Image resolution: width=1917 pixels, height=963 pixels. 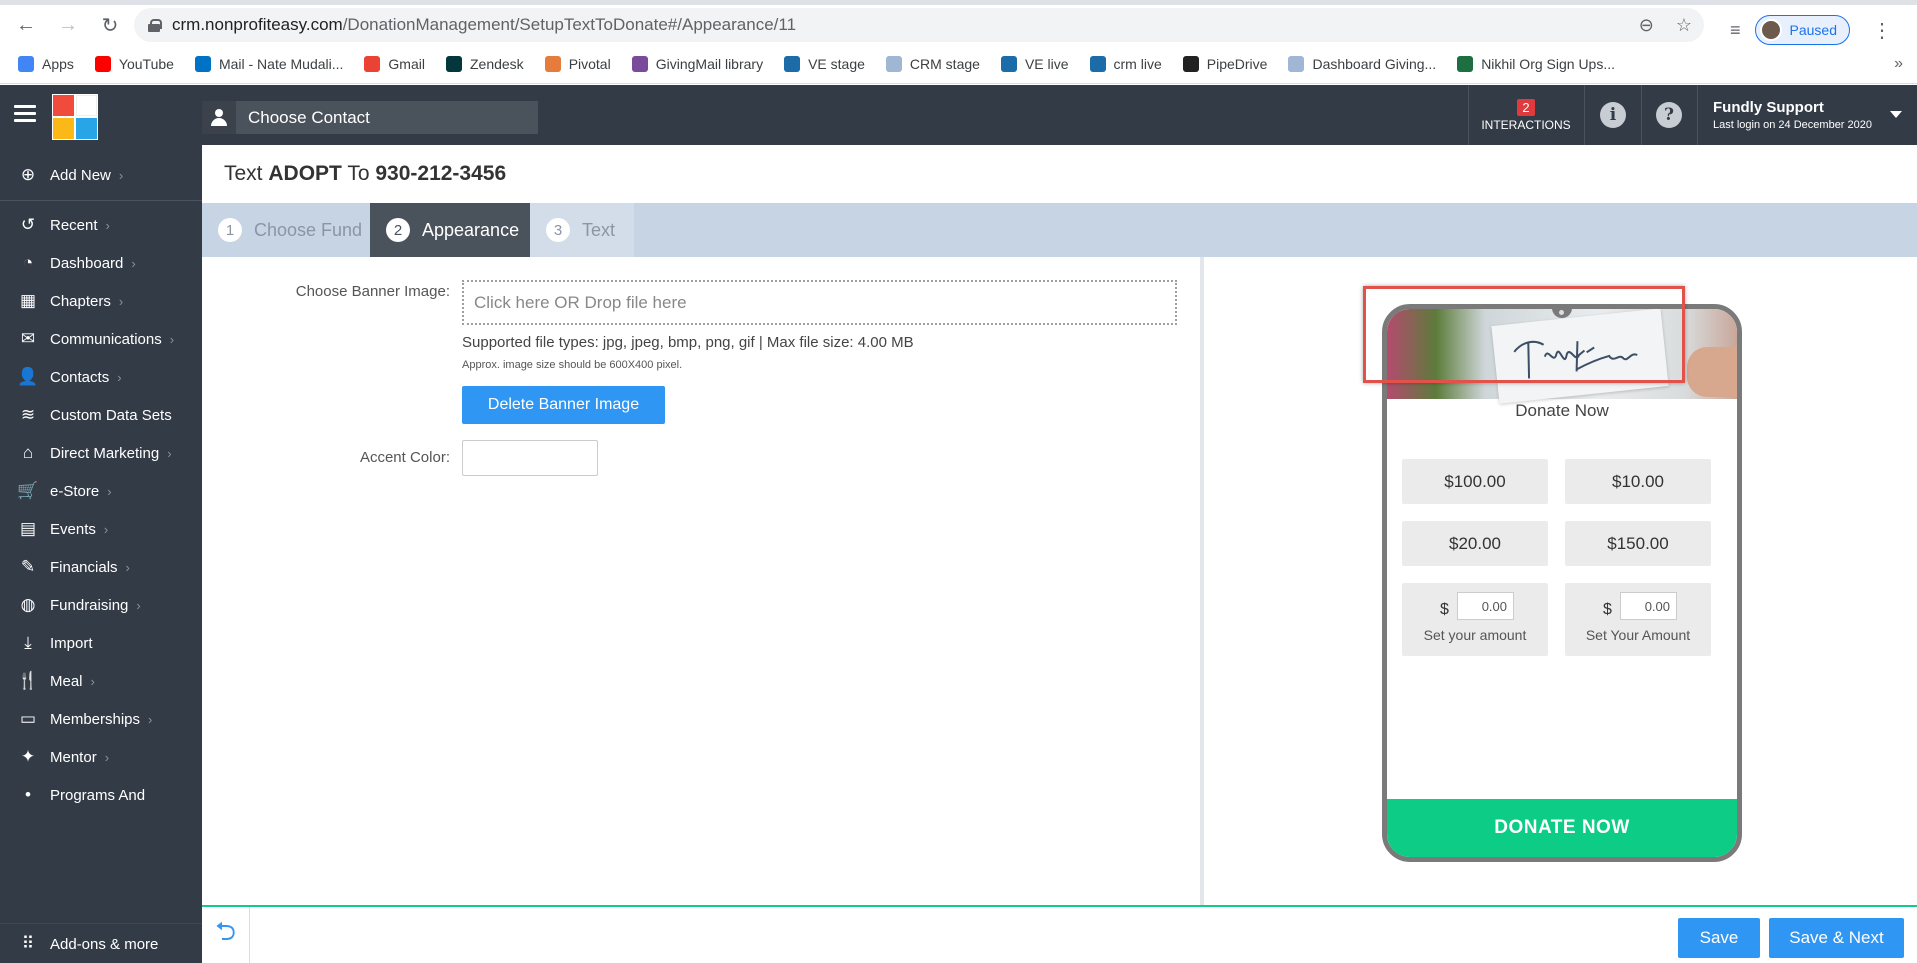 I want to click on last-login: Last login on 24 December 2020, so click(x=1792, y=125).